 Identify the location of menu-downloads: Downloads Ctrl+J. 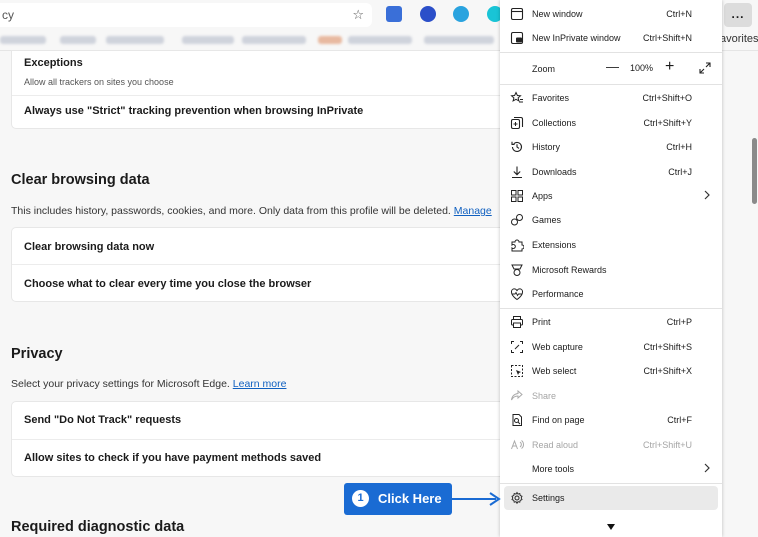
(611, 172).